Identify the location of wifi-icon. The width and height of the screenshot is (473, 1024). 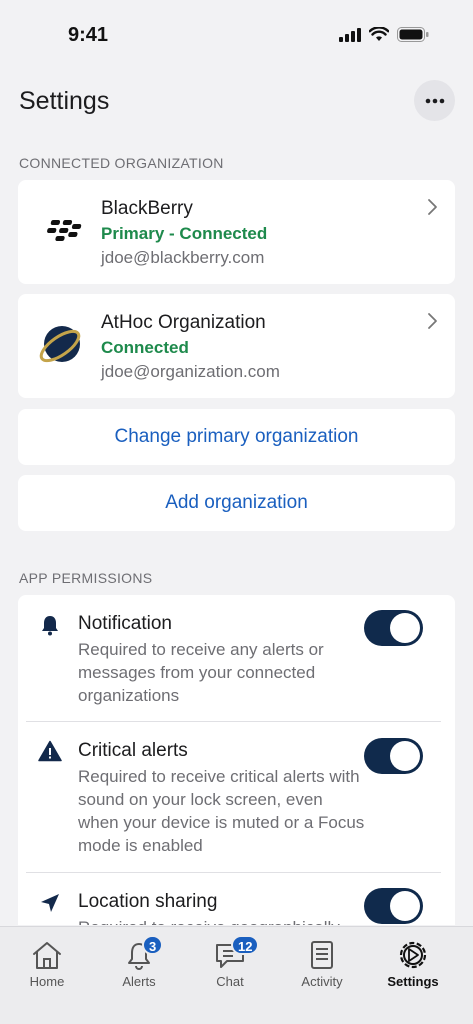
(379, 34).